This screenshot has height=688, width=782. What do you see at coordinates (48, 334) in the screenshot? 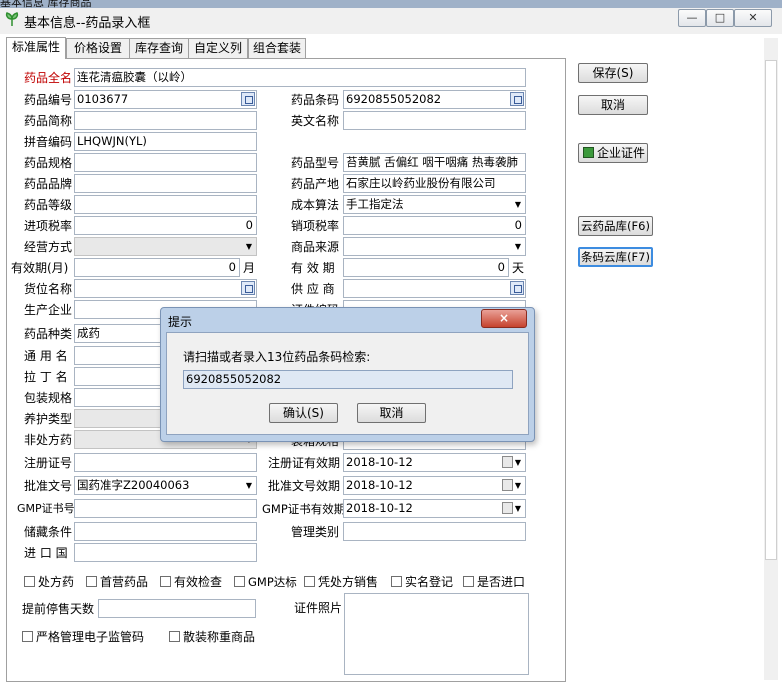
I see `label-category: 药品种类` at bounding box center [48, 334].